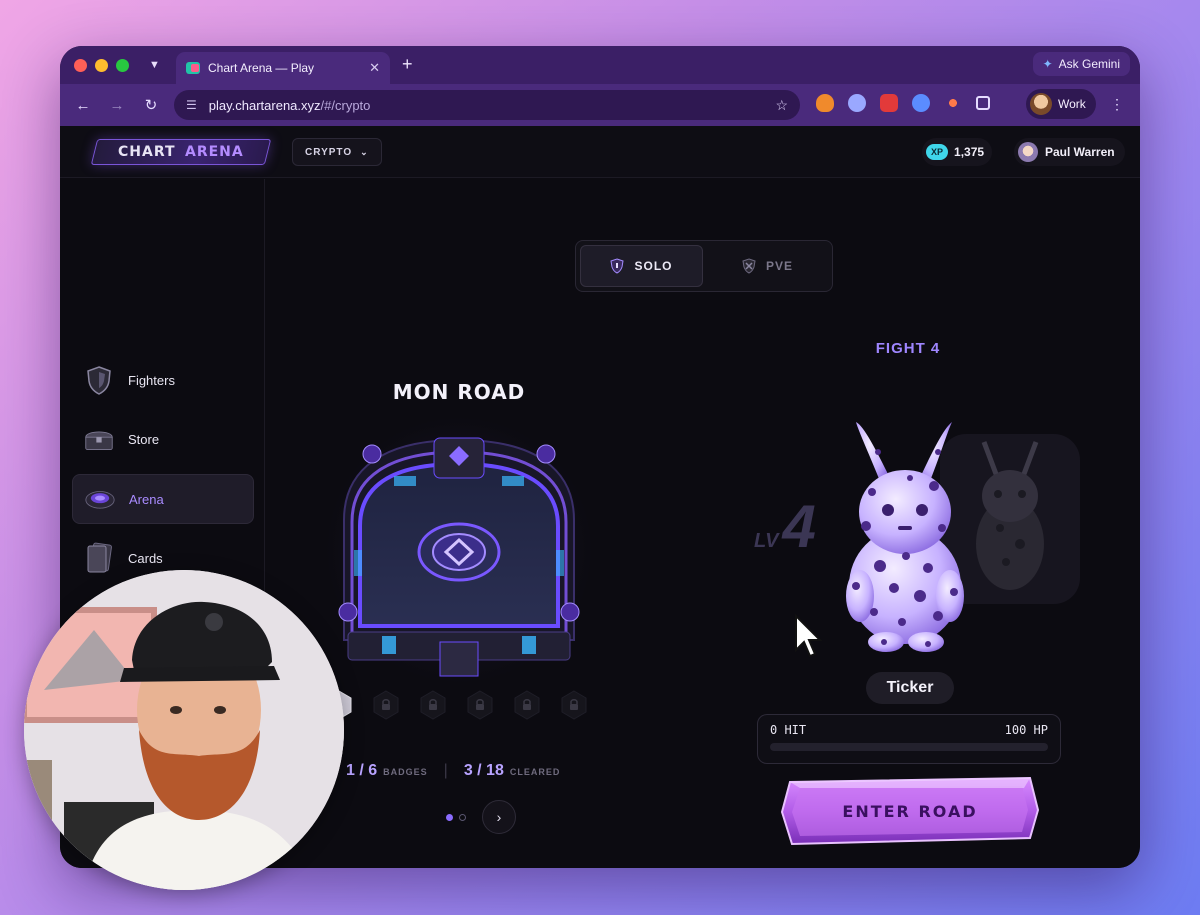 The width and height of the screenshot is (1200, 915). I want to click on user-menu: Paul Warren, so click(1069, 152).